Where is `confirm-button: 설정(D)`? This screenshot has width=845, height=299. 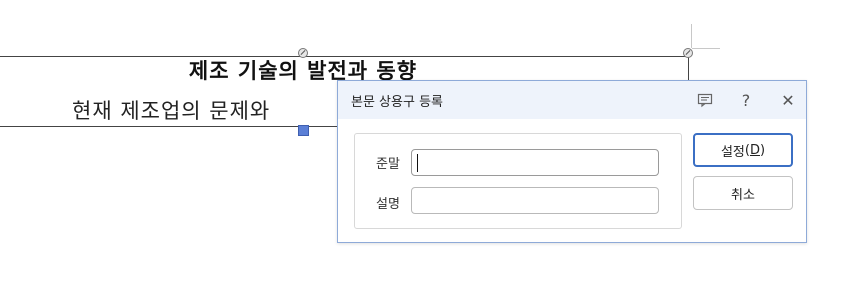
confirm-button: 설정(D) is located at coordinates (743, 150).